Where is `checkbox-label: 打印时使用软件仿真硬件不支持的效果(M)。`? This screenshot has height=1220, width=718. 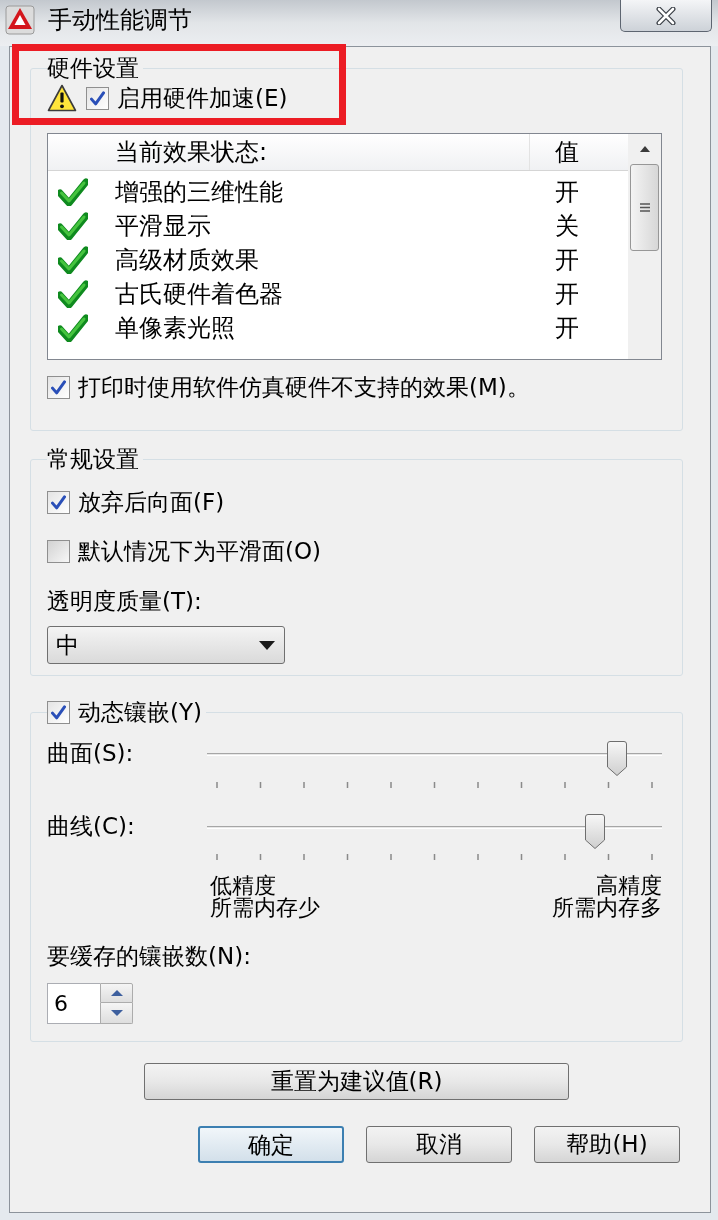 checkbox-label: 打印时使用软件仿真硬件不支持的效果(M)。 is located at coordinates (304, 387).